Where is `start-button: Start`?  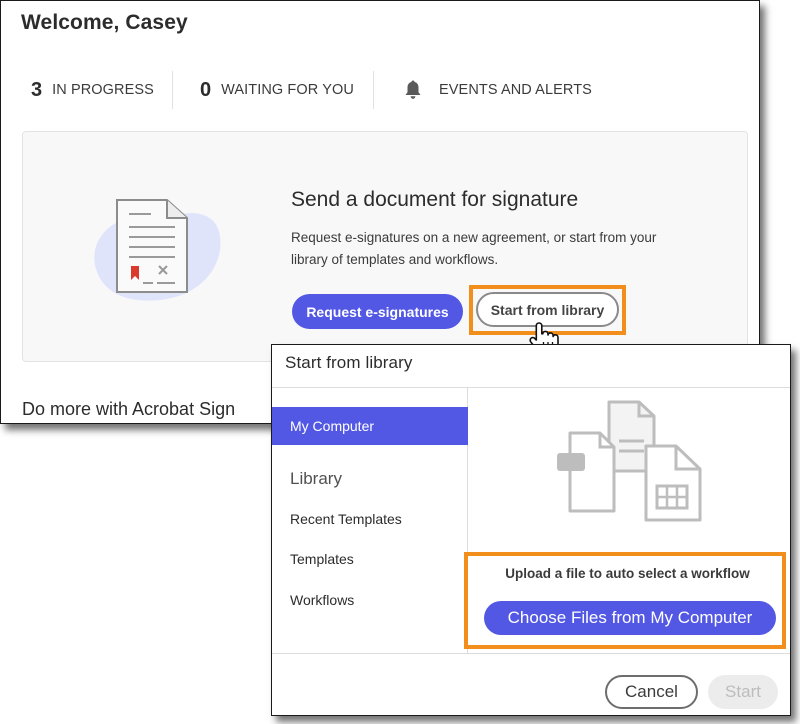 start-button: Start is located at coordinates (743, 692).